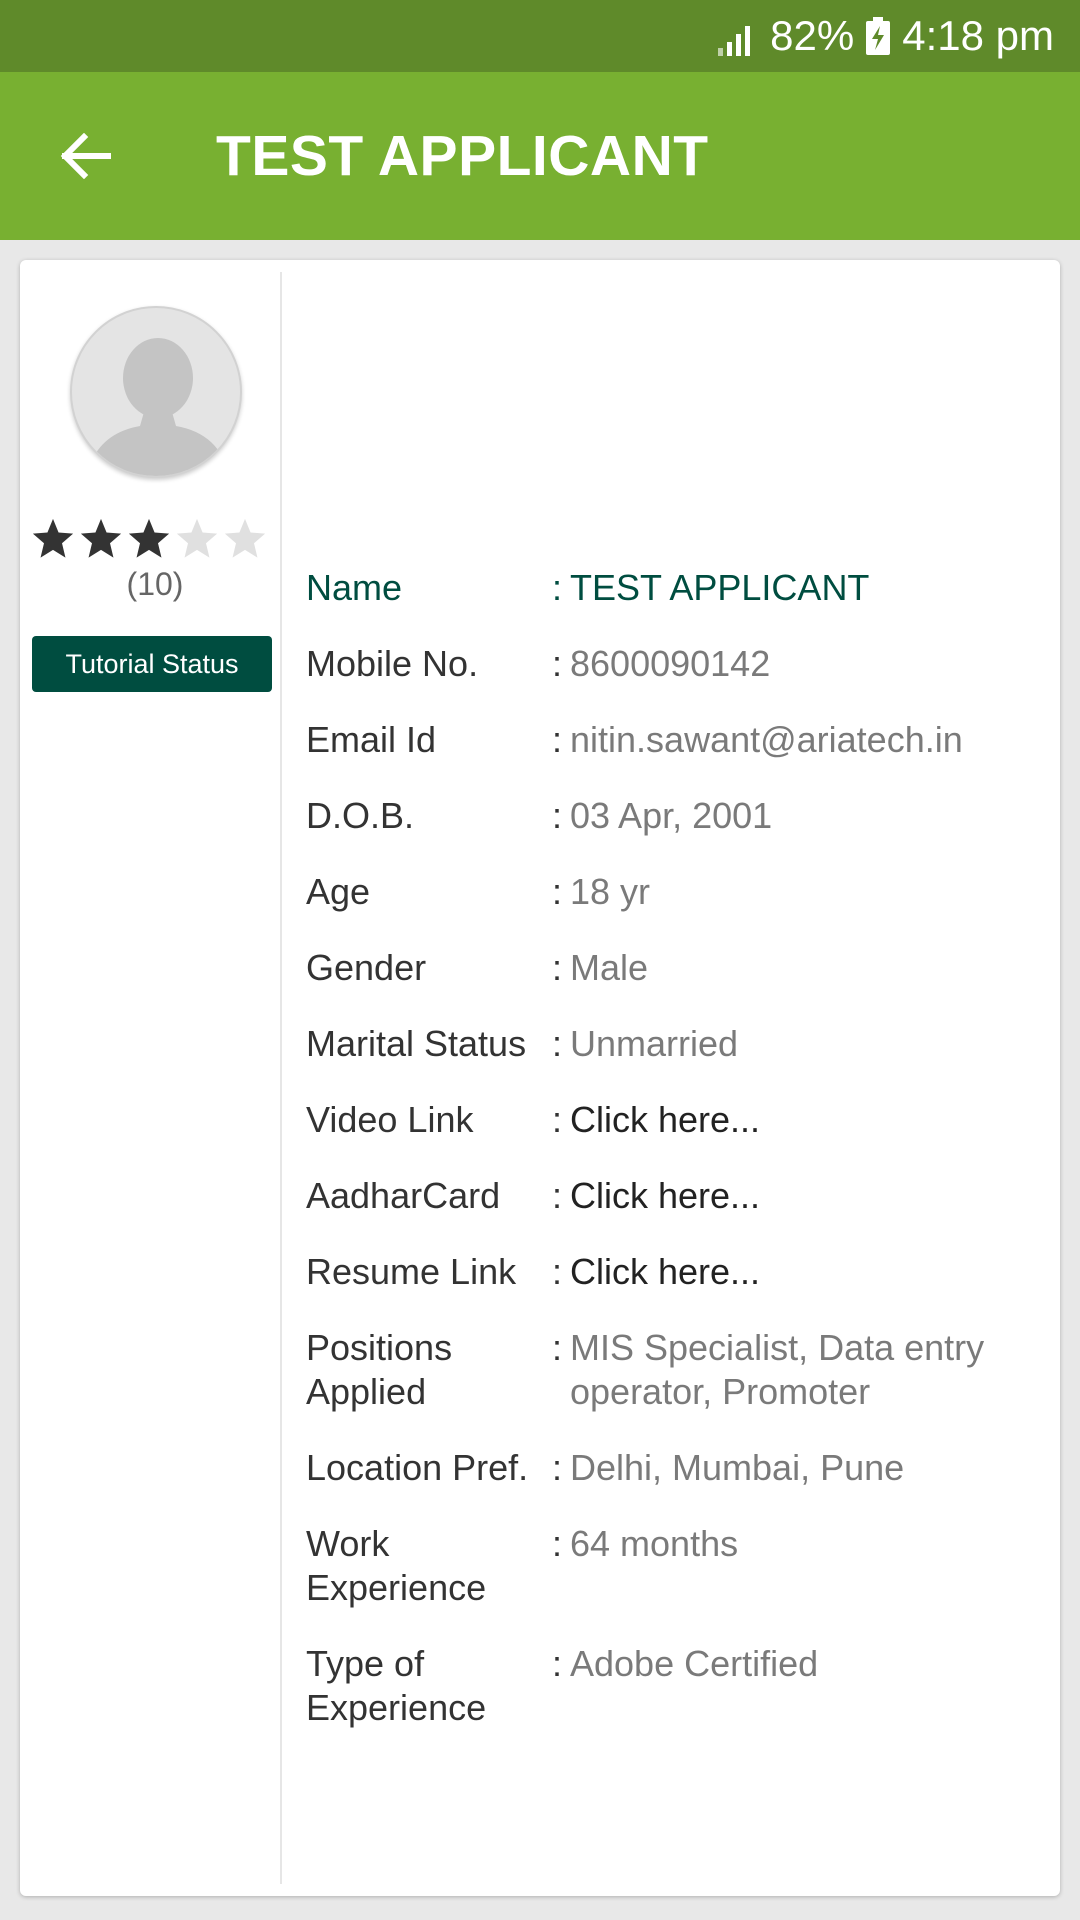  What do you see at coordinates (812, 35) in the screenshot?
I see `battery-percent: 82%` at bounding box center [812, 35].